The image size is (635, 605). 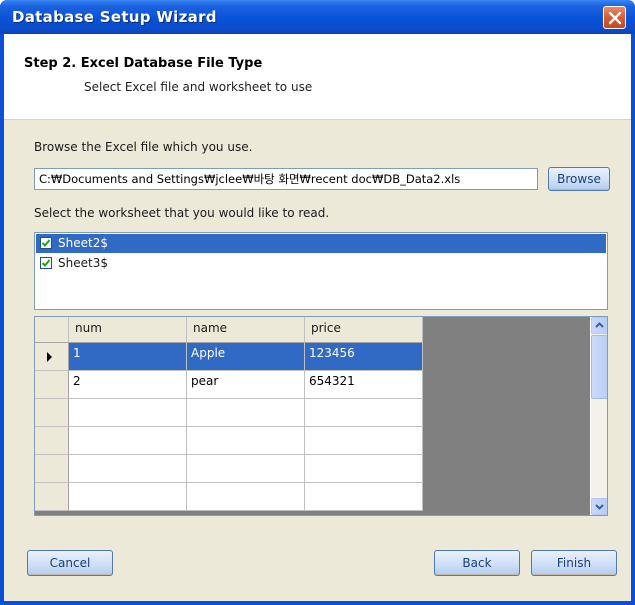 I want to click on chevron-down-icon, so click(x=599, y=507).